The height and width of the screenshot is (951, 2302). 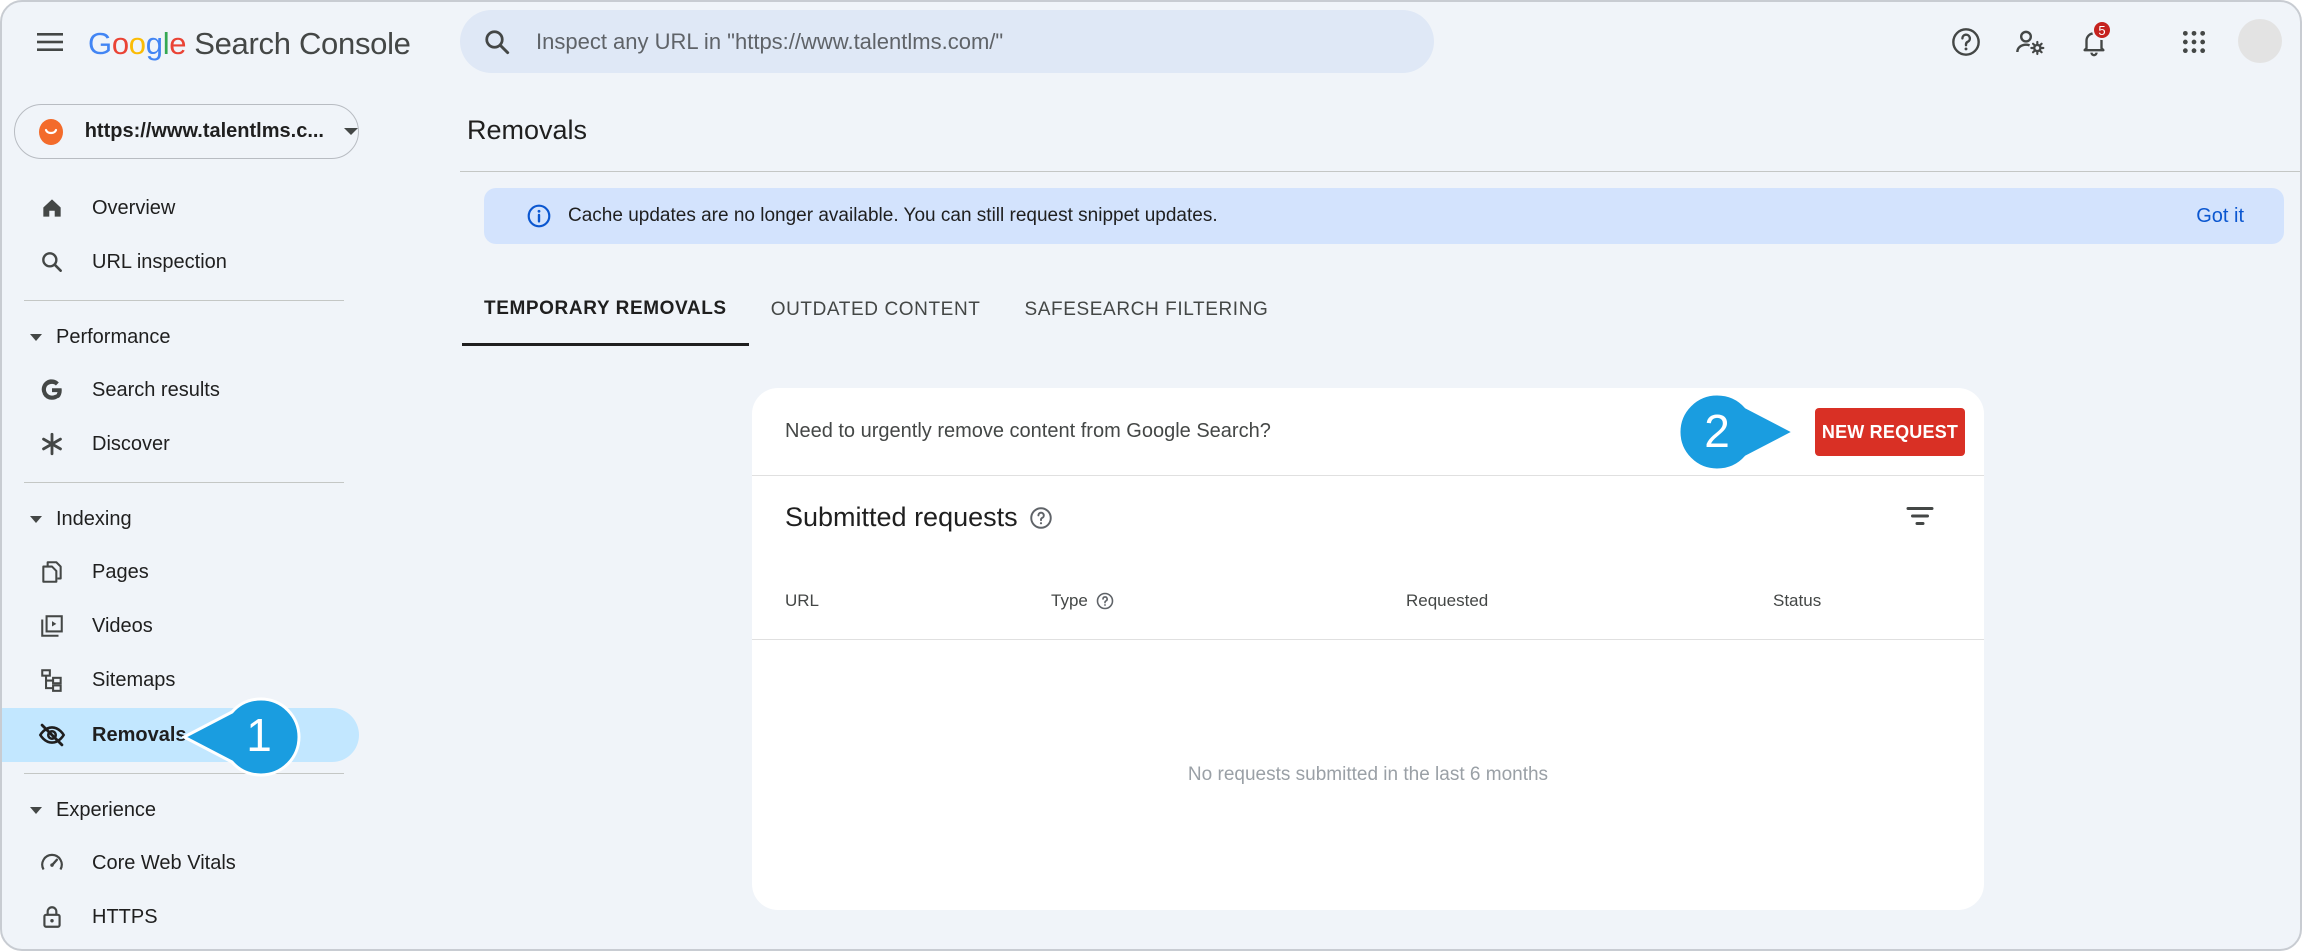 I want to click on sidebar-item-videos: Videos, so click(x=180, y=626).